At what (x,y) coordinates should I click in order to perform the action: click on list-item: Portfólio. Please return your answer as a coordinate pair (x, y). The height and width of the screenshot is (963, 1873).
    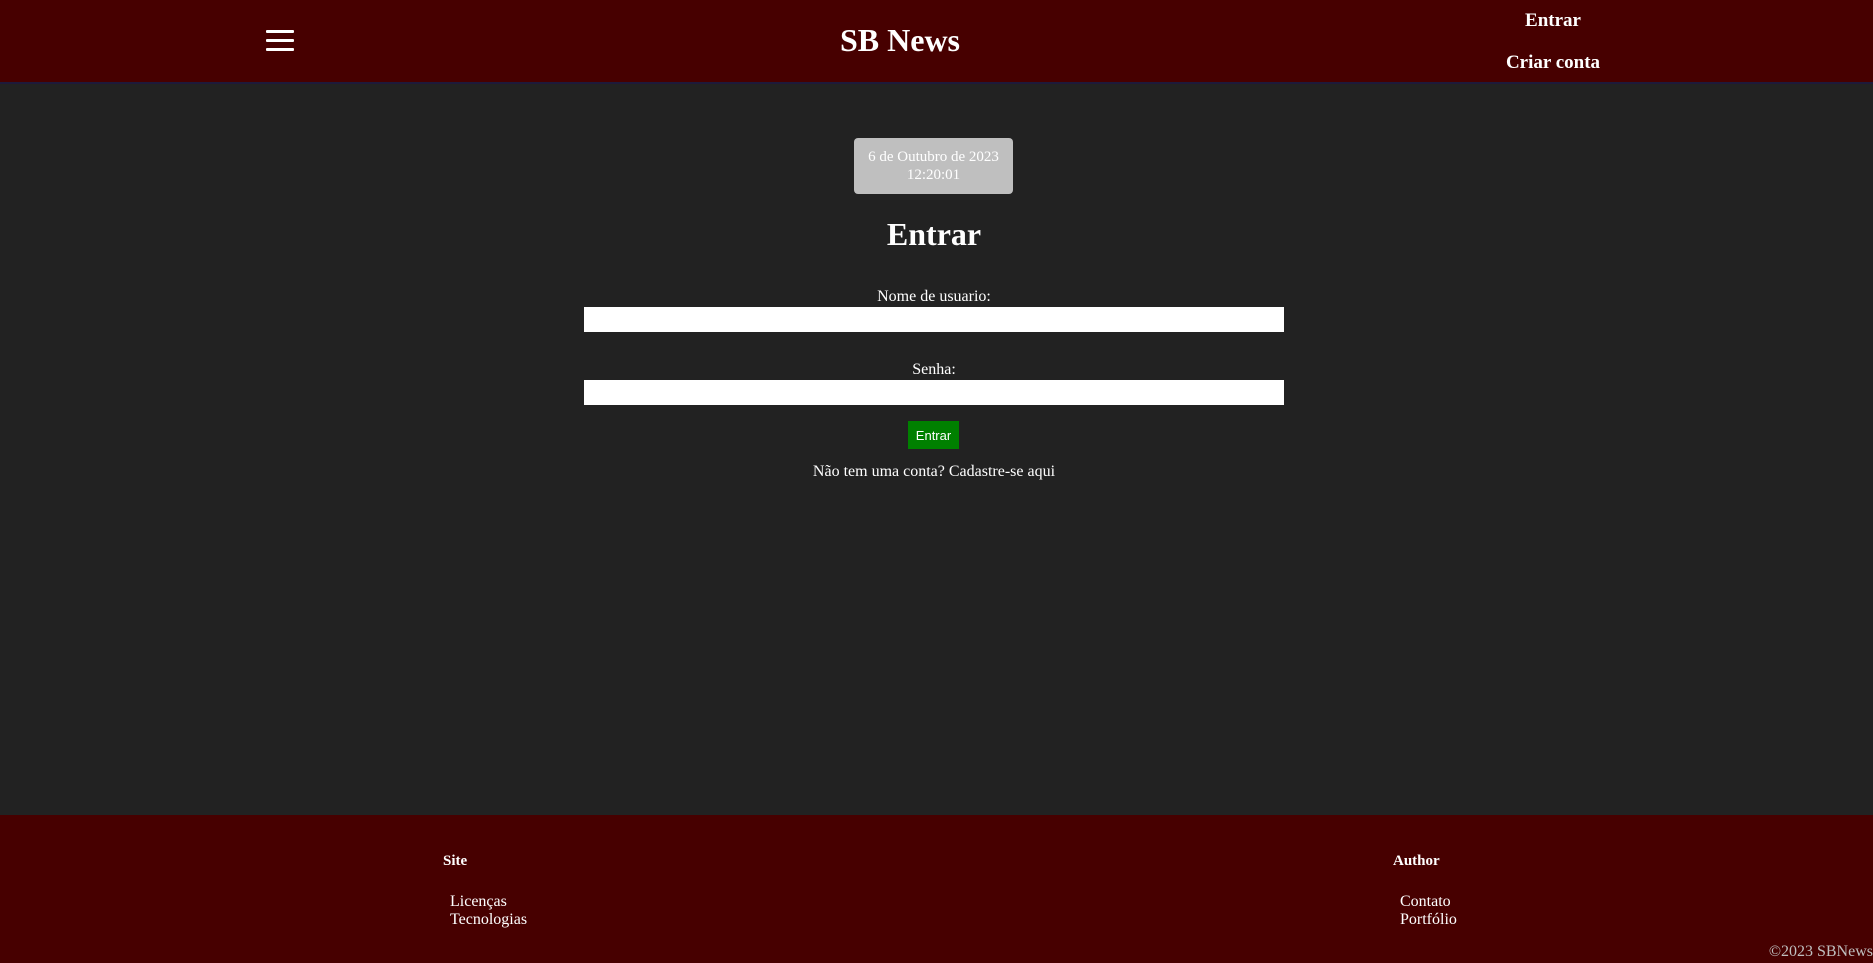
    Looking at the image, I should click on (1428, 920).